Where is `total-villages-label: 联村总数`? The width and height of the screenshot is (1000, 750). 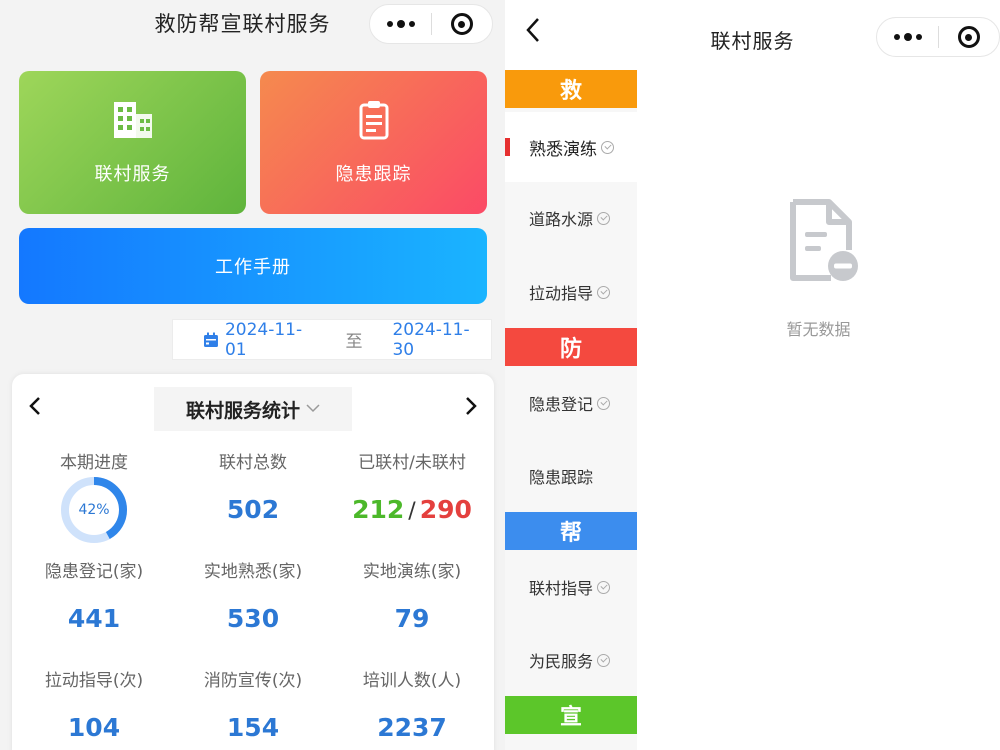
total-villages-label: 联村总数 is located at coordinates (253, 463).